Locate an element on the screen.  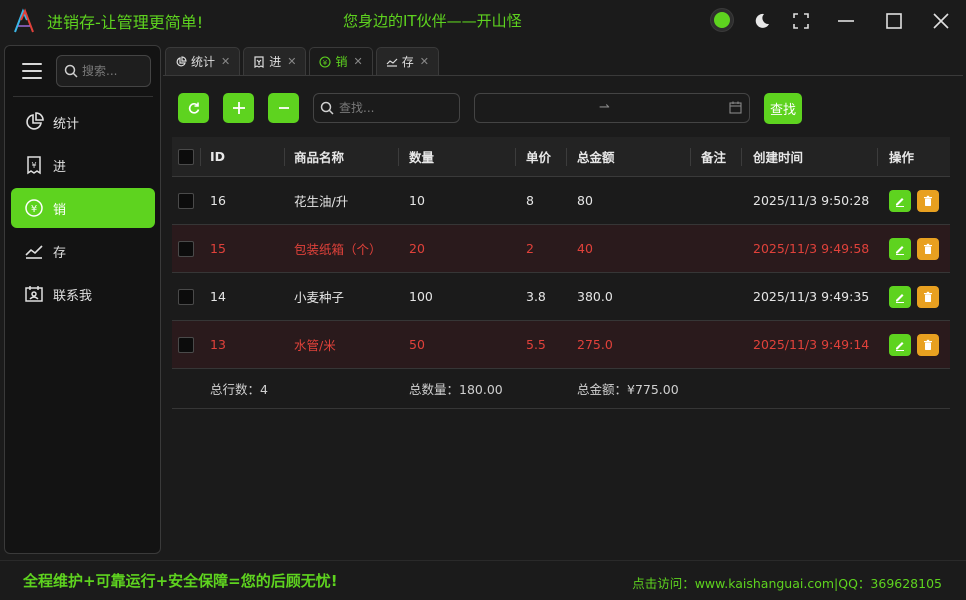
cell-created: 2025/11/3 9:50:28 is located at coordinates (811, 200).